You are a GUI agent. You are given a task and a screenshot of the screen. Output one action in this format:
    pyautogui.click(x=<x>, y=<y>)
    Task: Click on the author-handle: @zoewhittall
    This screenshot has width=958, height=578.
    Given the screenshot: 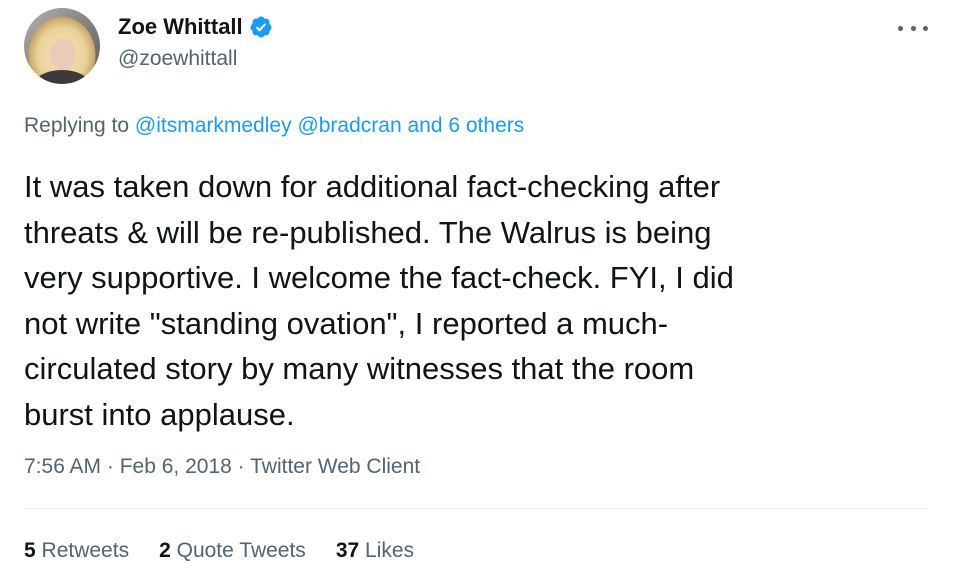 What is the action you would take?
    pyautogui.click(x=177, y=59)
    